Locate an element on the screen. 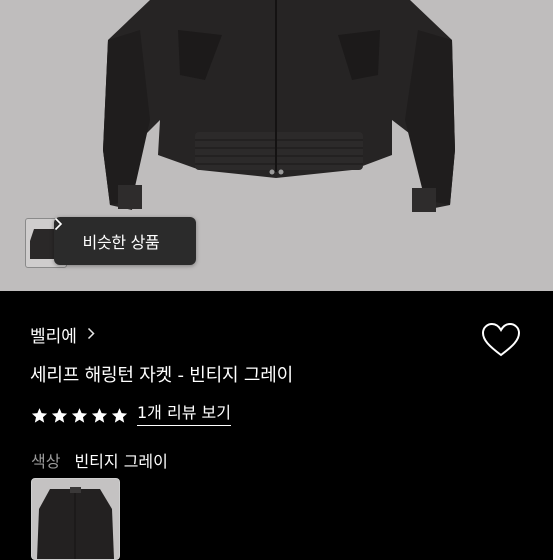  heart-outline-icon is located at coordinates (501, 340).